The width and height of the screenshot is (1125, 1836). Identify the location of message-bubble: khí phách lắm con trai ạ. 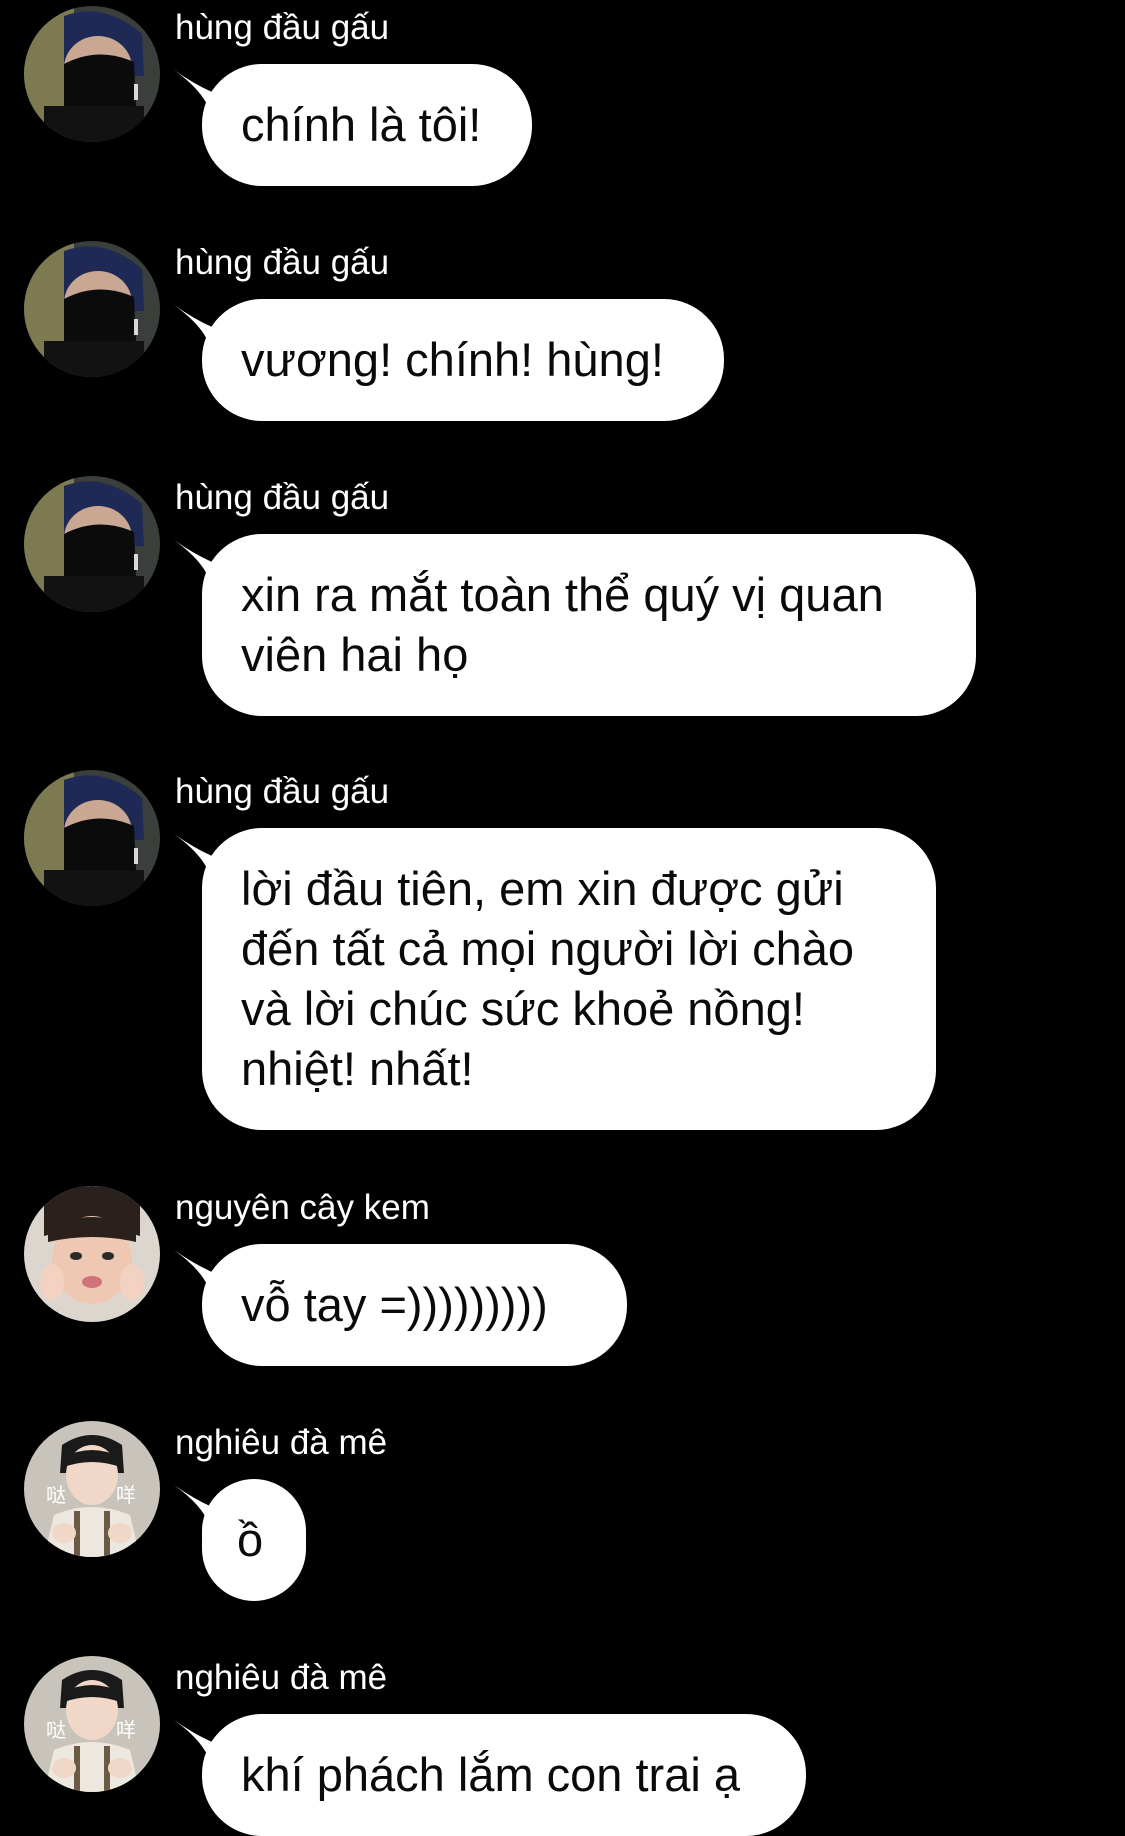
(504, 1775).